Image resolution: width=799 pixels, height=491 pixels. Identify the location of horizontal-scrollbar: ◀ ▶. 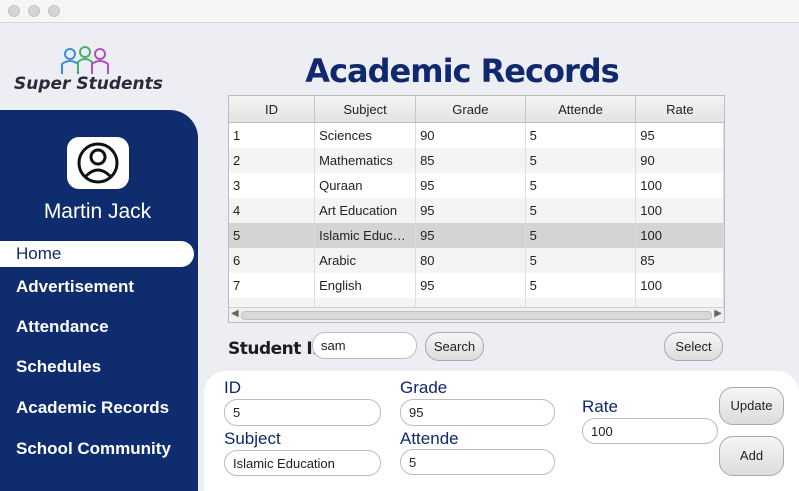
(476, 314).